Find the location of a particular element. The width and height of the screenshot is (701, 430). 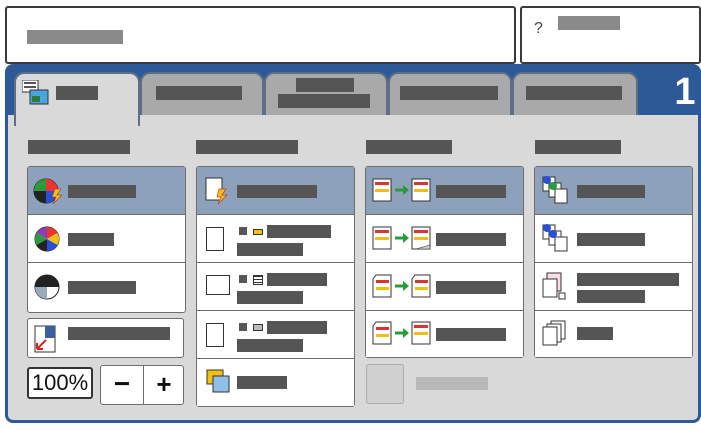

color-option-auto is located at coordinates (106, 191).